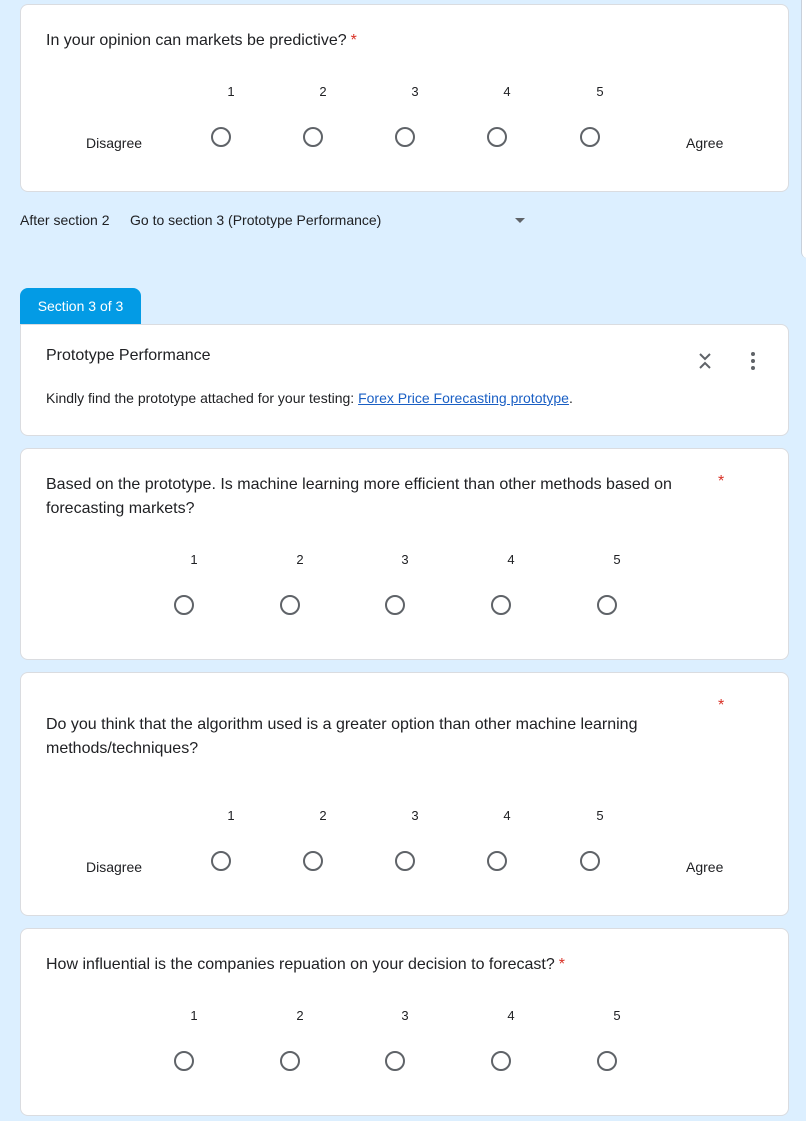 Image resolution: width=806 pixels, height=1121 pixels. I want to click on section-navigation-dropdown: Go to section 3 (Prototype Performance), so click(330, 222).